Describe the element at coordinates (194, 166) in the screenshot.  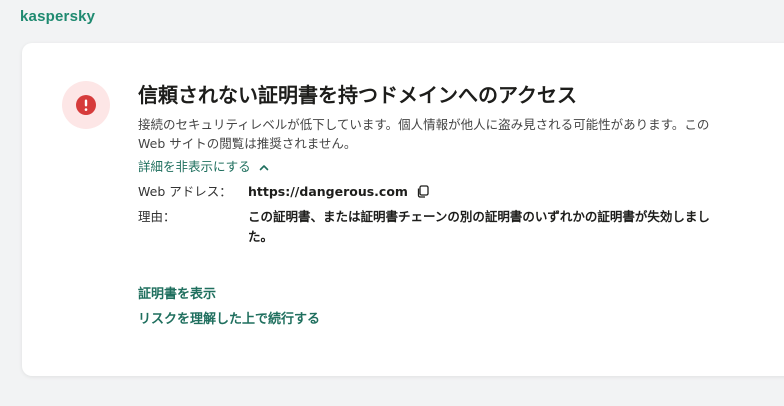
I see `hide-details-label: 詳細を非表示にする` at that location.